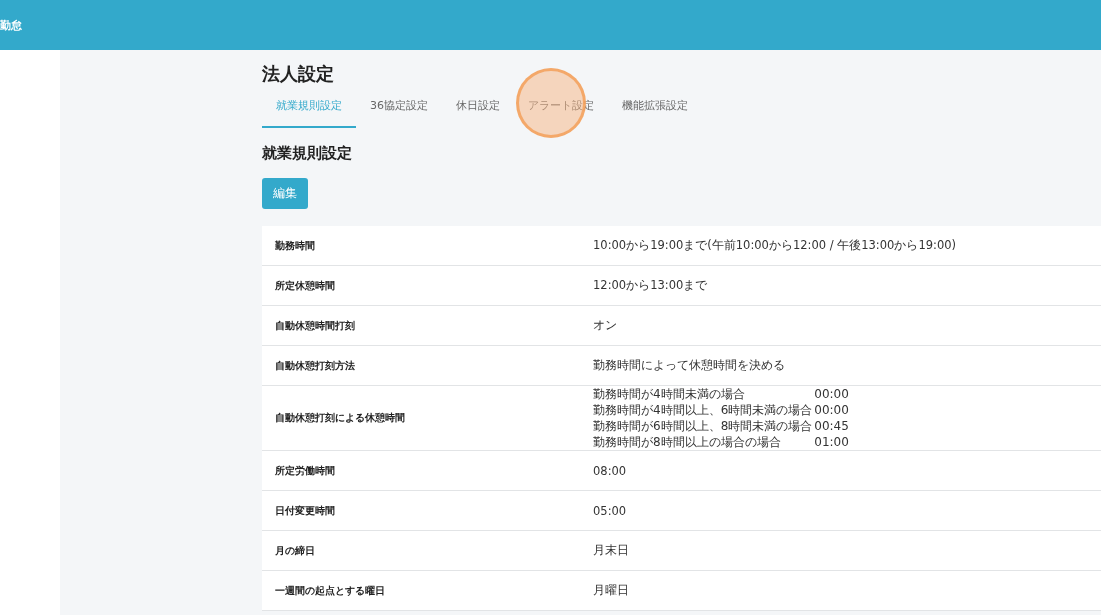  I want to click on section-title: 就業規則設定, so click(307, 153).